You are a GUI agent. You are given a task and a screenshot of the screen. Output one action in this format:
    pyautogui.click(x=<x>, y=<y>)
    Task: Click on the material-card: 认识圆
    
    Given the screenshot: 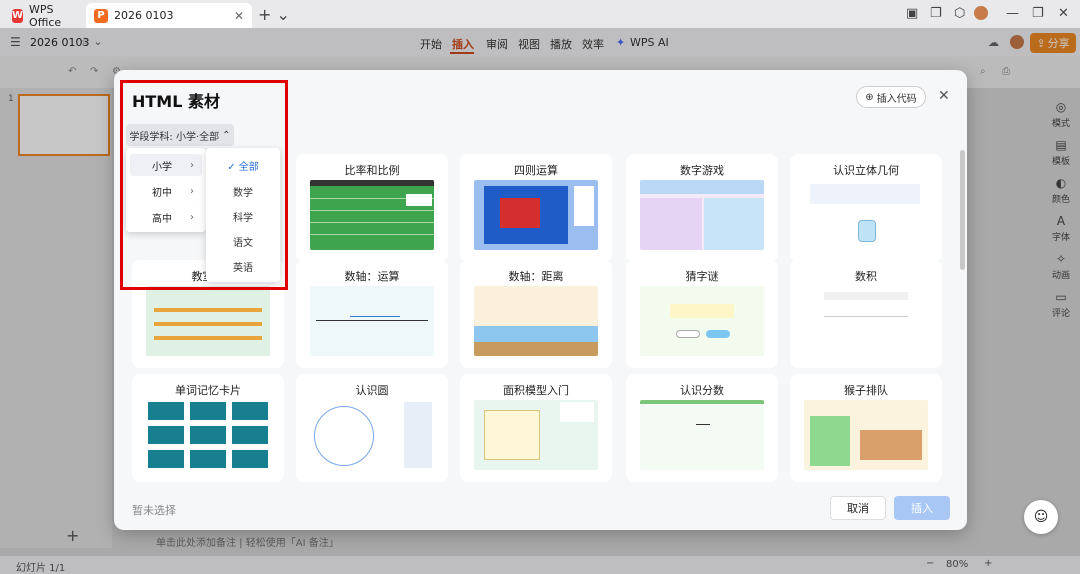 What is the action you would take?
    pyautogui.click(x=372, y=428)
    